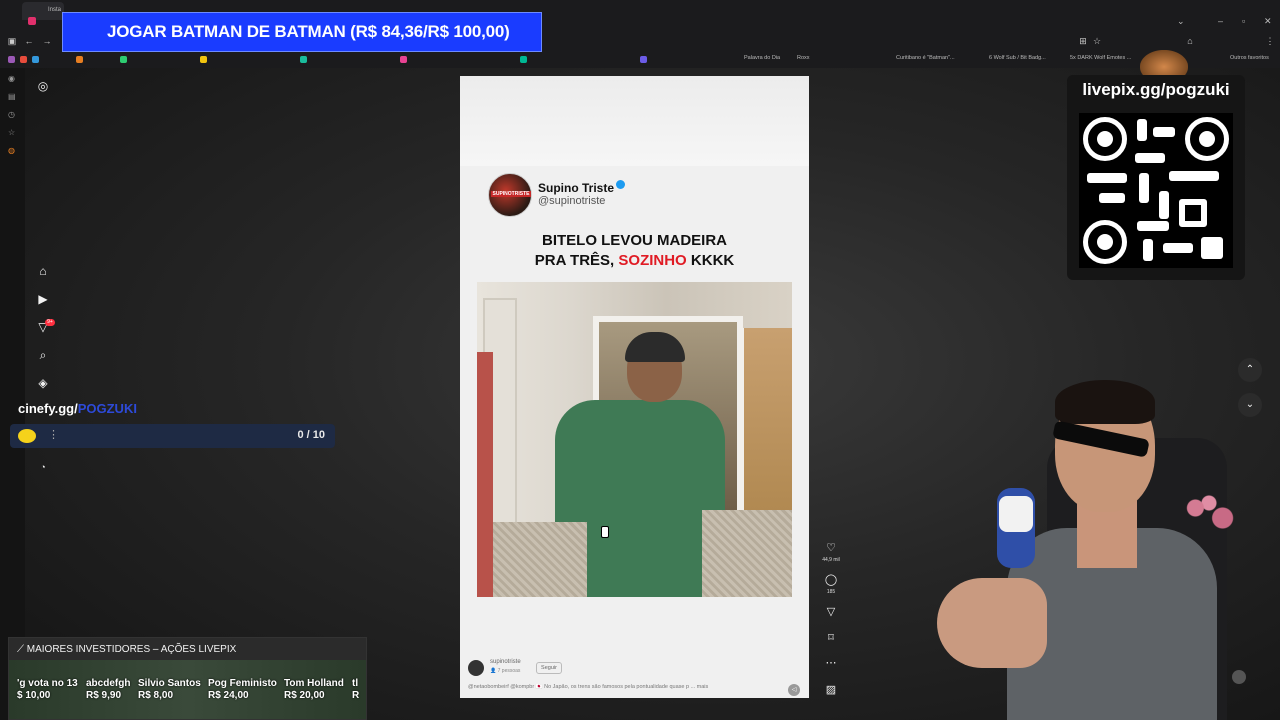  Describe the element at coordinates (228, 695) in the screenshot. I see `ticker-value: R$ 24,00` at that location.